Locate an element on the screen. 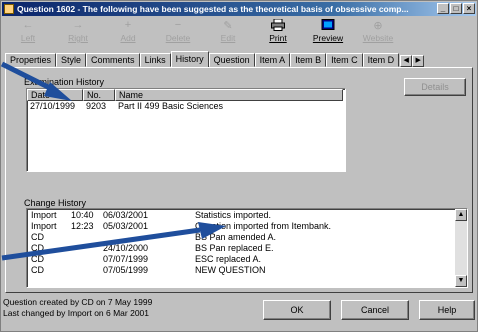  preview-button: Preview is located at coordinates (328, 32).